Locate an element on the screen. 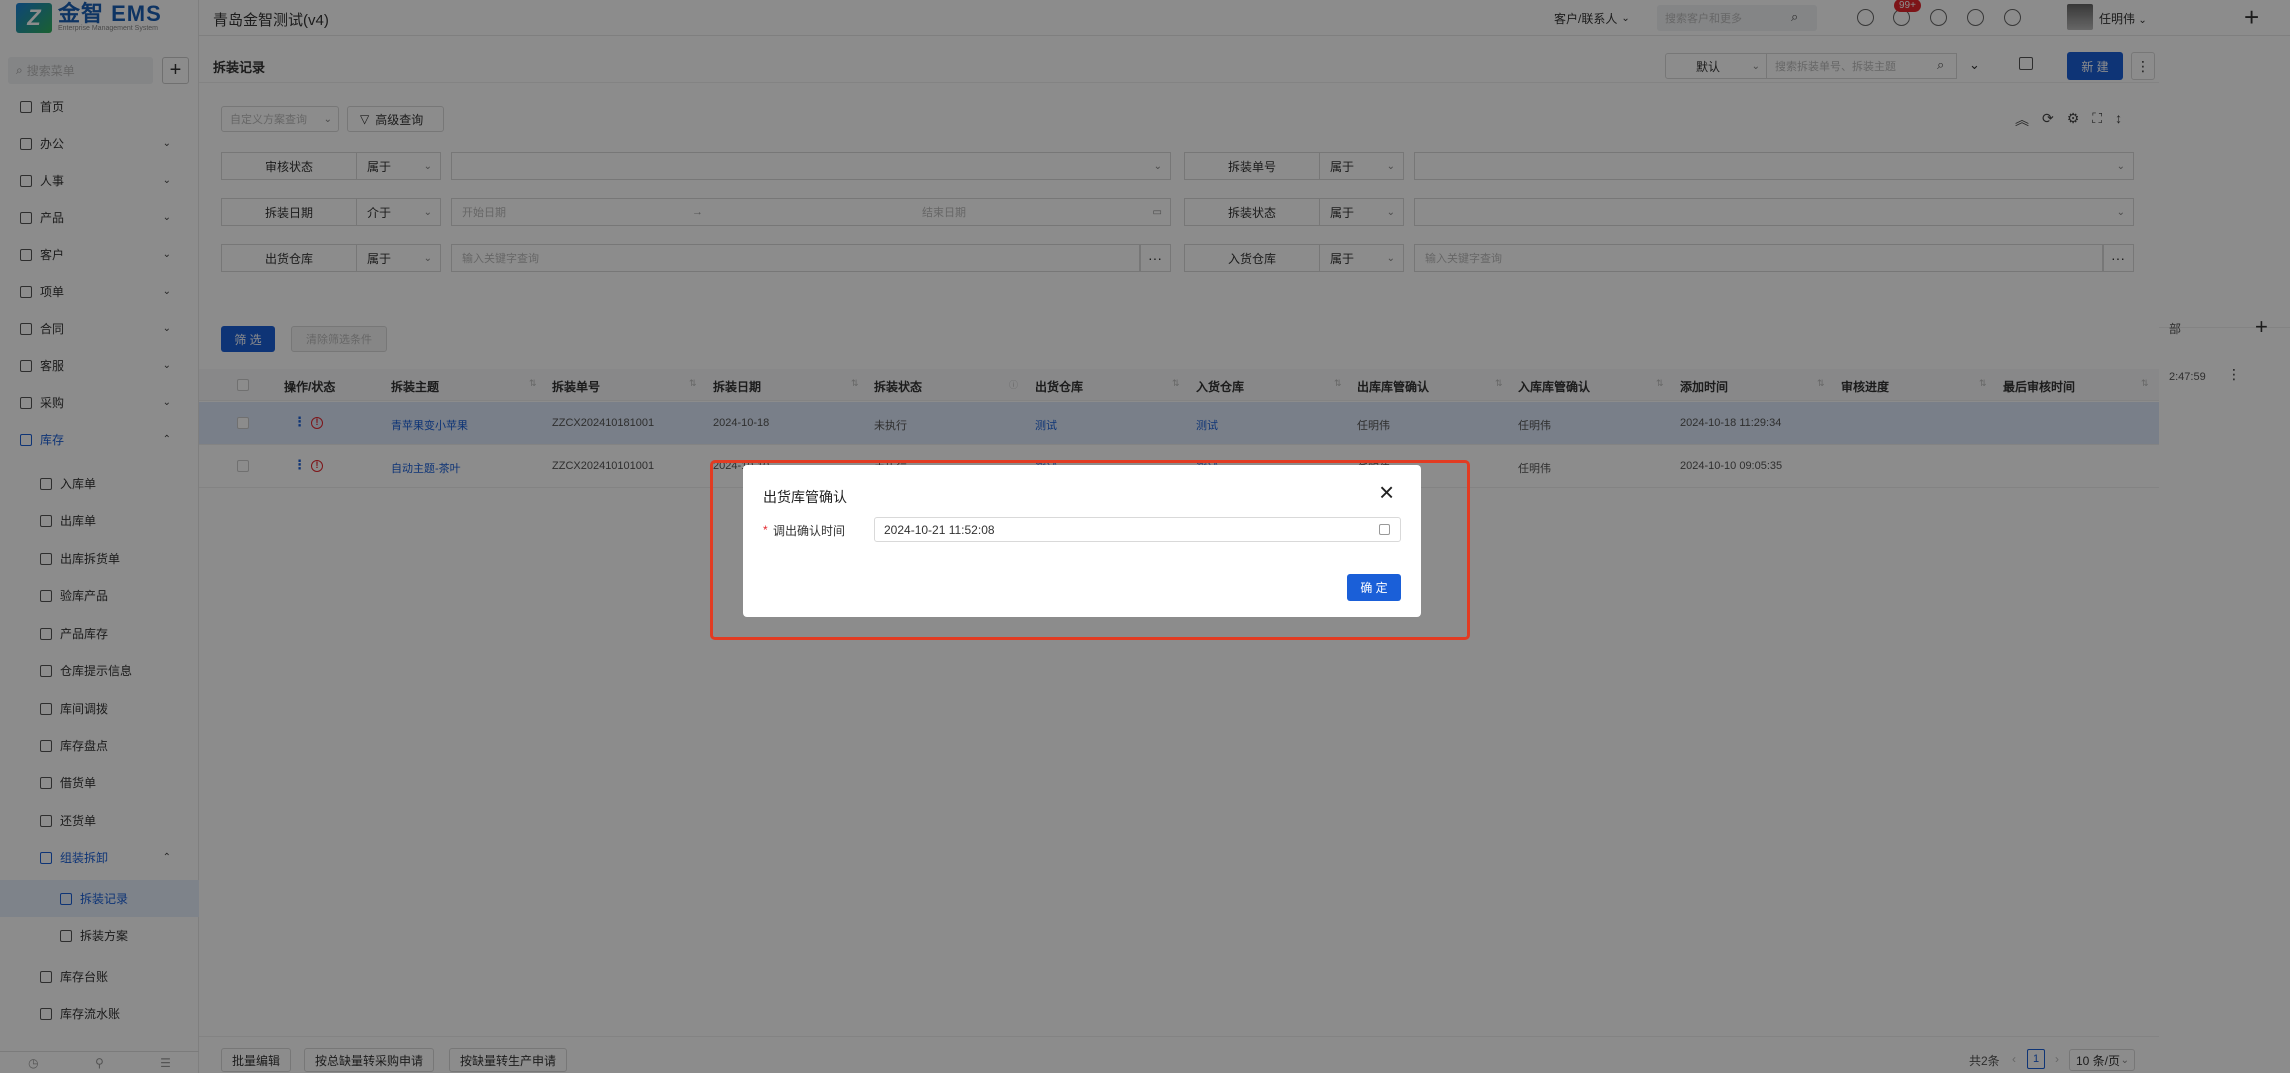 This screenshot has height=1073, width=2290. confirm-time-input: 2024-10-21 11:52:08 is located at coordinates (1137, 529).